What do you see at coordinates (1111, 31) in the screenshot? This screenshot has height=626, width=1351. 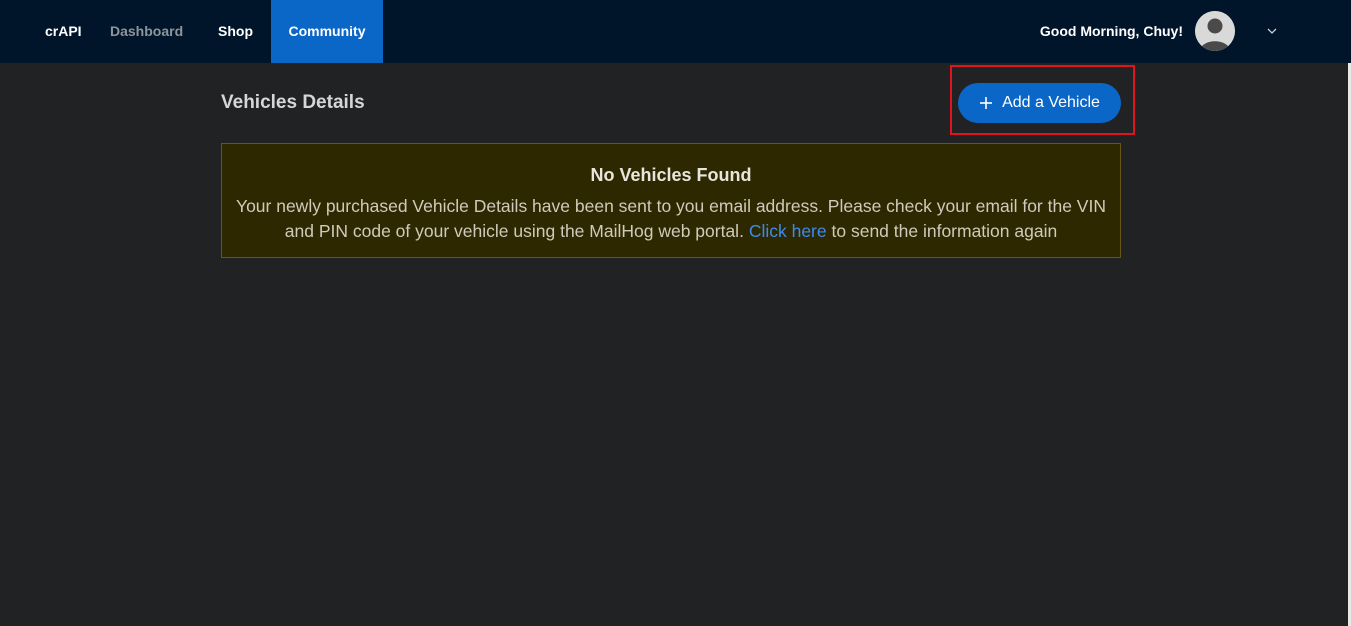 I see `greeting-text: Good Morning, Chuy!` at bounding box center [1111, 31].